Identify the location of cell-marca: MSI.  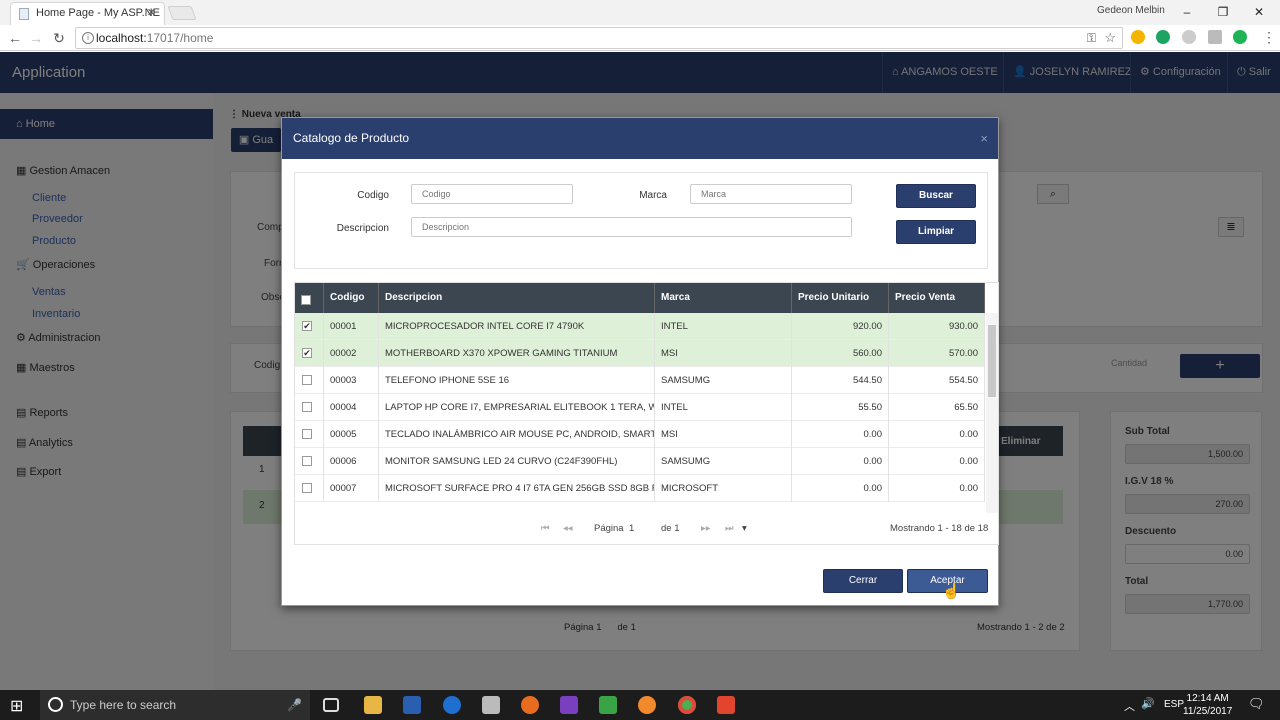
(723, 434).